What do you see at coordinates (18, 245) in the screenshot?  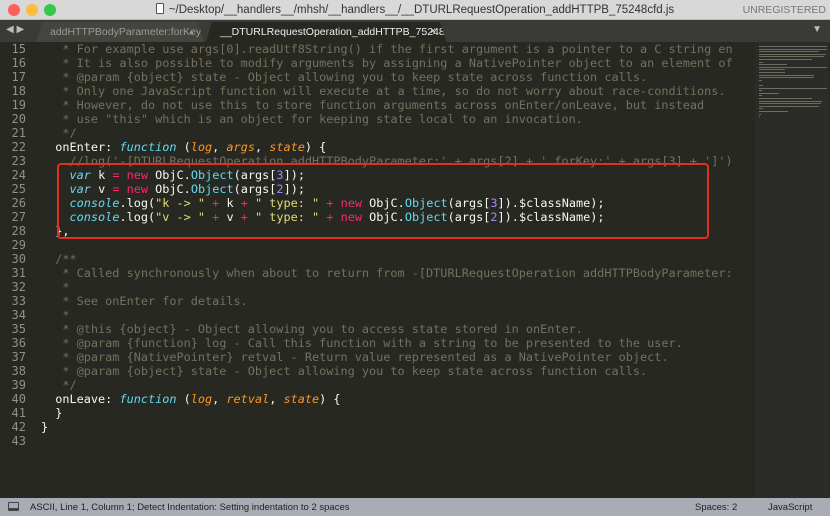 I see `line-number: 29` at bounding box center [18, 245].